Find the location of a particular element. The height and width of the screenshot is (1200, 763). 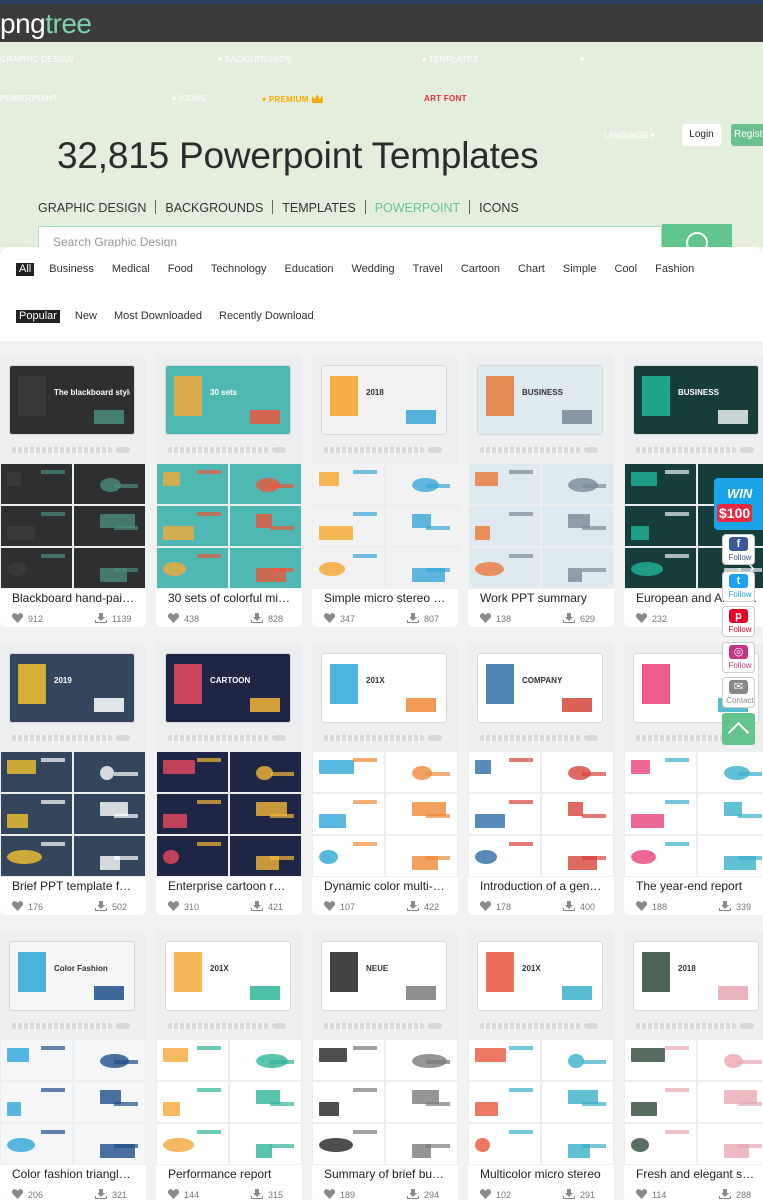

download-count: 400 is located at coordinates (579, 906).